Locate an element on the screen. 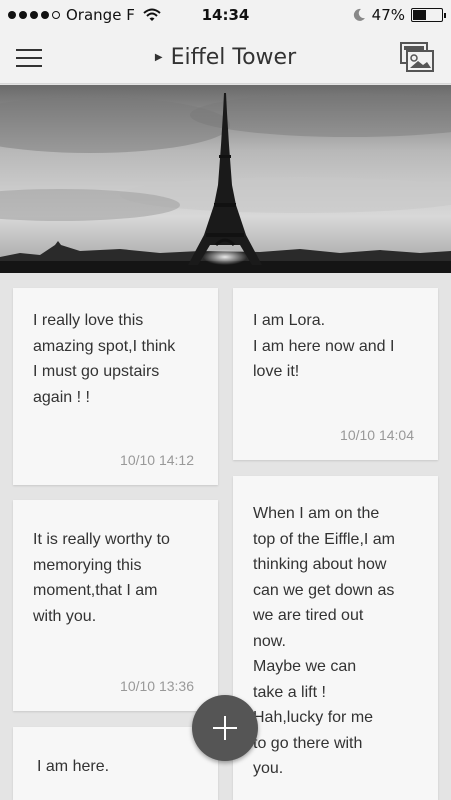 The image size is (451, 800). page-title-container: ▶ Eiffel Tower is located at coordinates (225, 57).